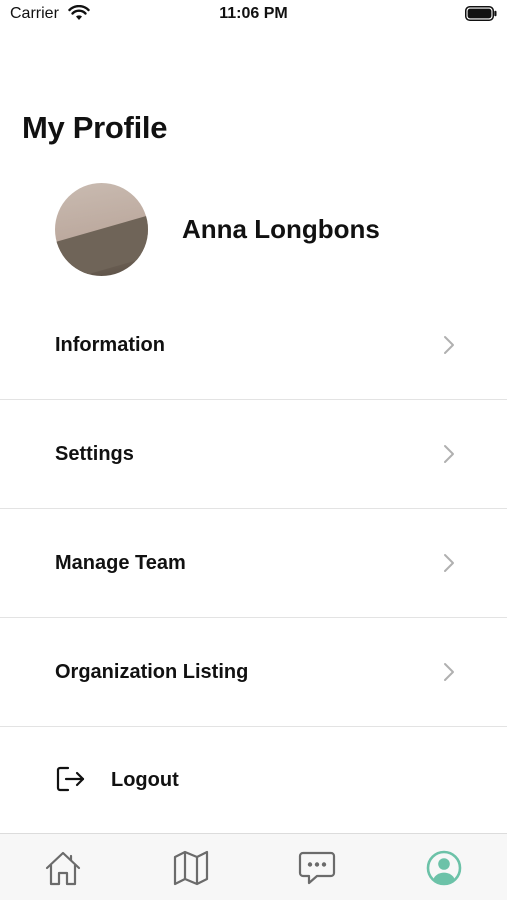  I want to click on profile-icon, so click(444, 868).